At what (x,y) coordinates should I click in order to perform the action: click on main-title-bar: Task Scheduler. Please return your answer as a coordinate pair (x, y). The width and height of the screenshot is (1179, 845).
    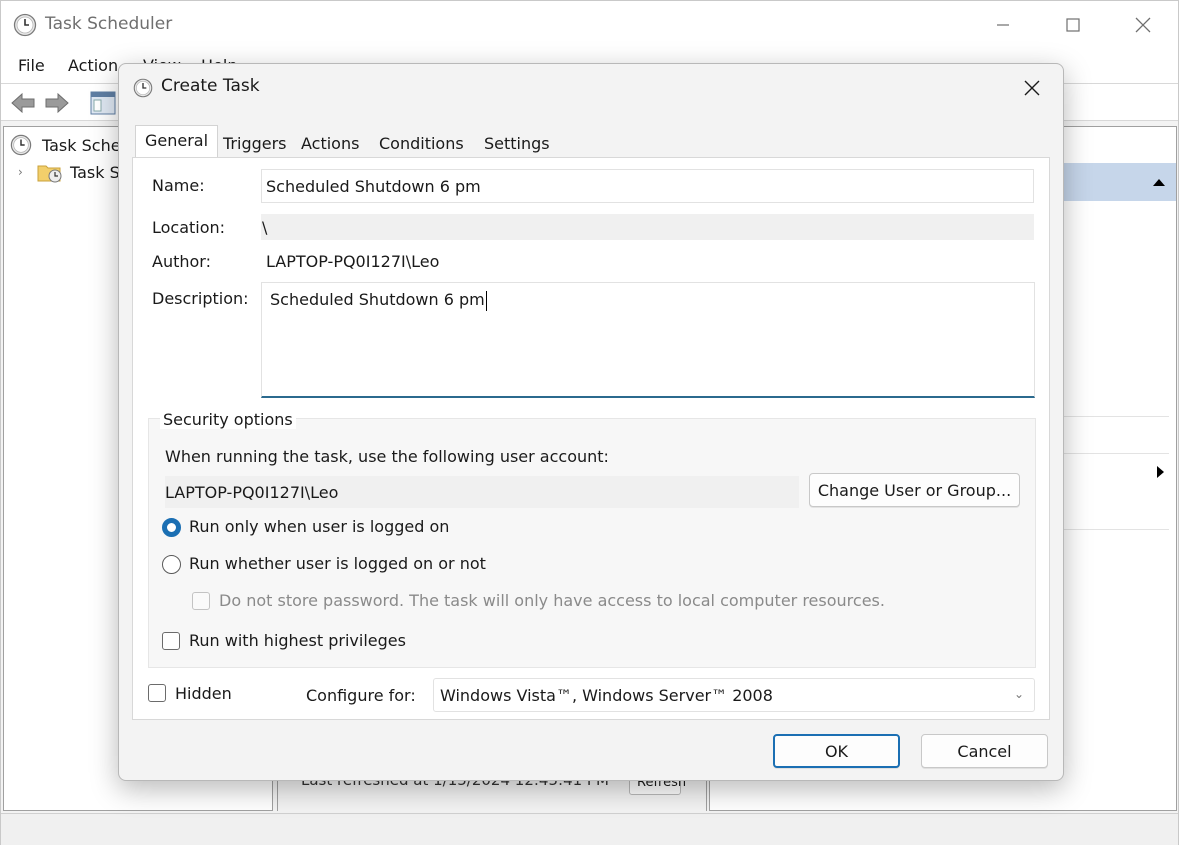
    Looking at the image, I should click on (589, 25).